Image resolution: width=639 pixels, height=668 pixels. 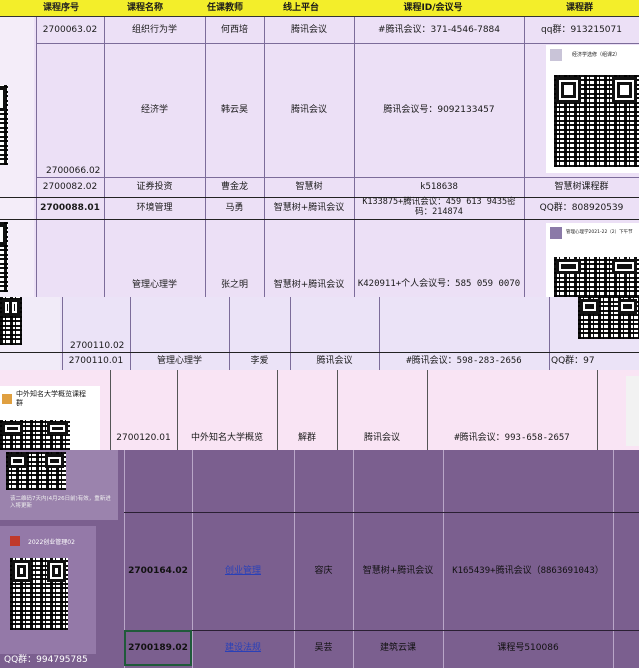 What do you see at coordinates (234, 109) in the screenshot?
I see `course-teacher: 韩云昊` at bounding box center [234, 109].